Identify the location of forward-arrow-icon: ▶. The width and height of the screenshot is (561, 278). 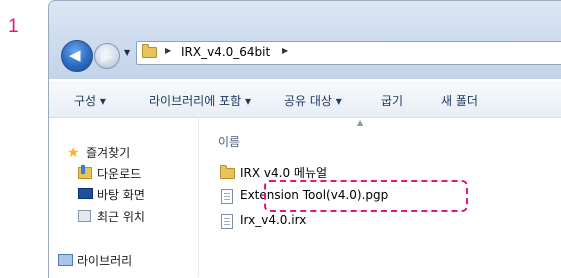
(107, 56).